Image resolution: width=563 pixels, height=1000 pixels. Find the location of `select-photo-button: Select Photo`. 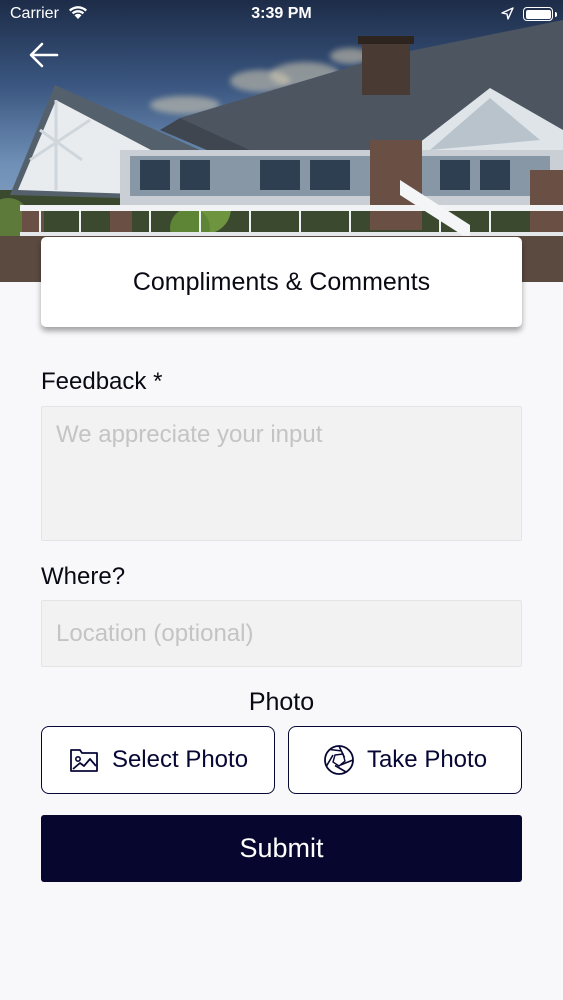

select-photo-button: Select Photo is located at coordinates (158, 760).